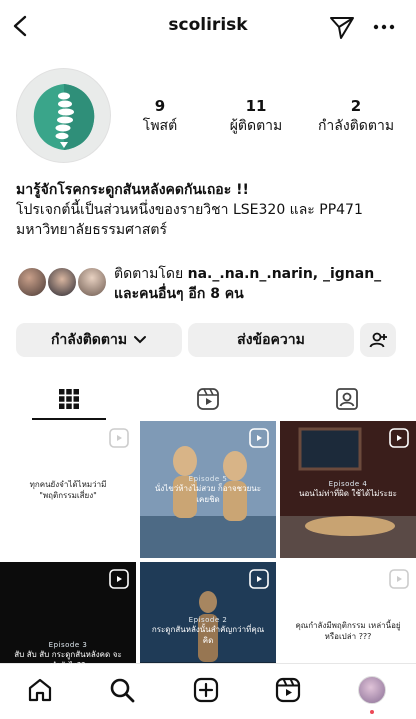 Image resolution: width=416 pixels, height=719 pixels. I want to click on tab-reels, so click(208, 399).